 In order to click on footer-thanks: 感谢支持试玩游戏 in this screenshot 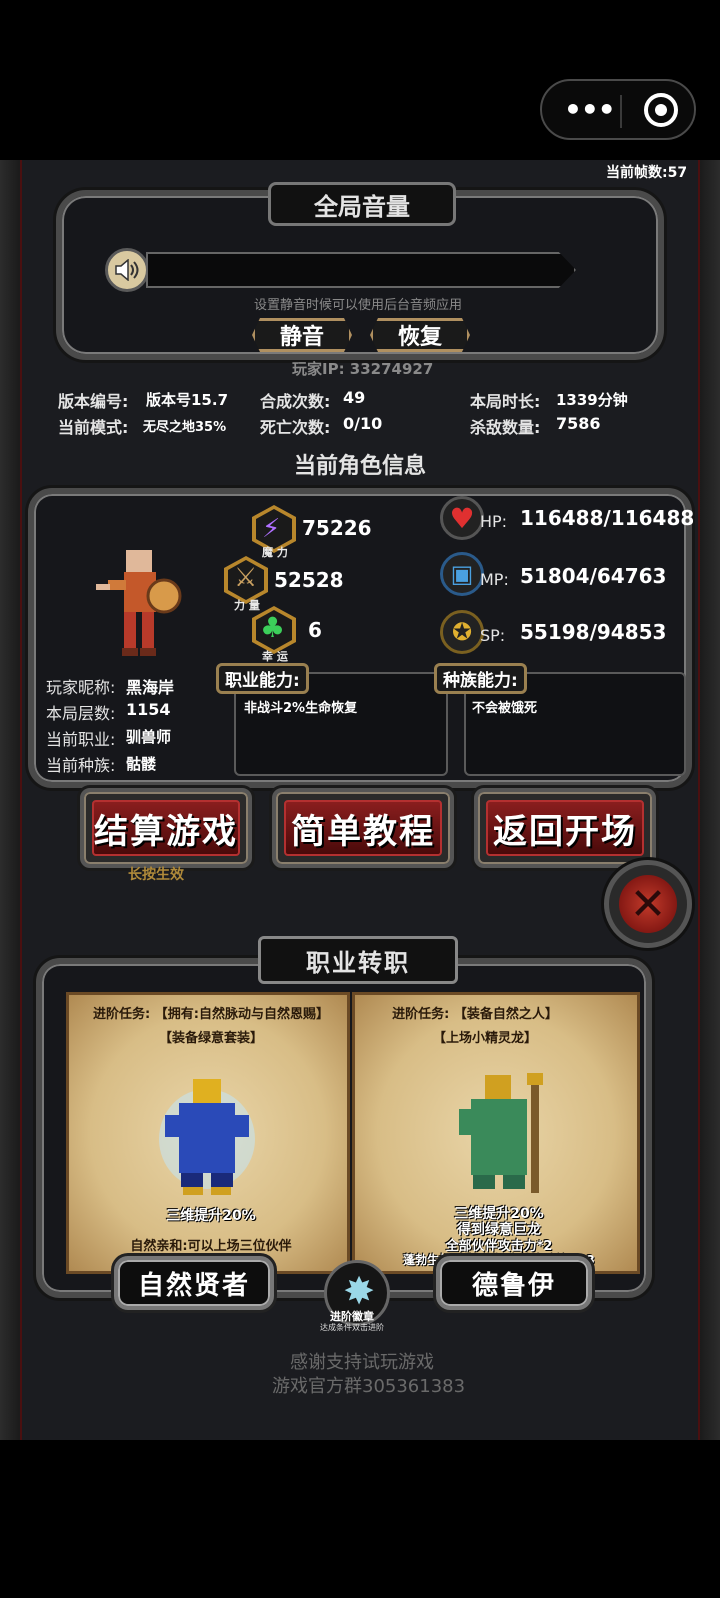, I will do `click(362, 1362)`.